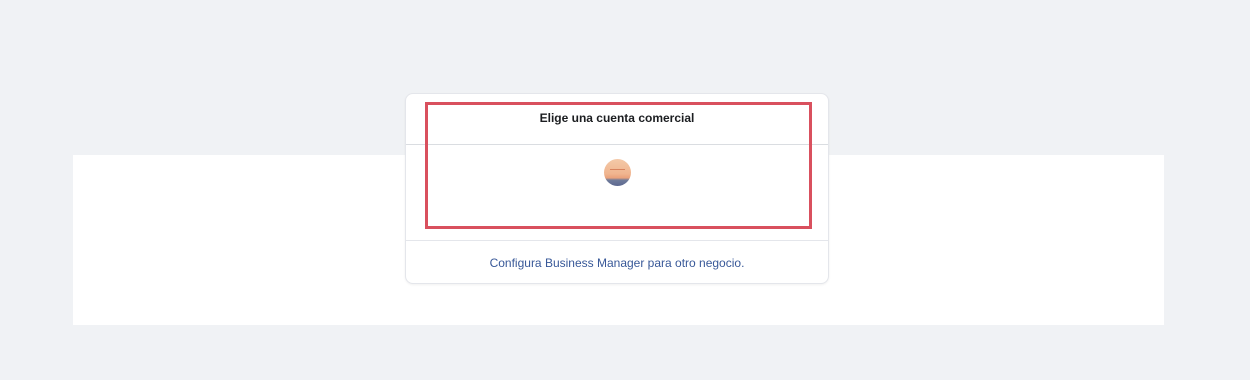 This screenshot has width=1250, height=380. I want to click on card-title: Elige una cuenta comercial, so click(617, 118).